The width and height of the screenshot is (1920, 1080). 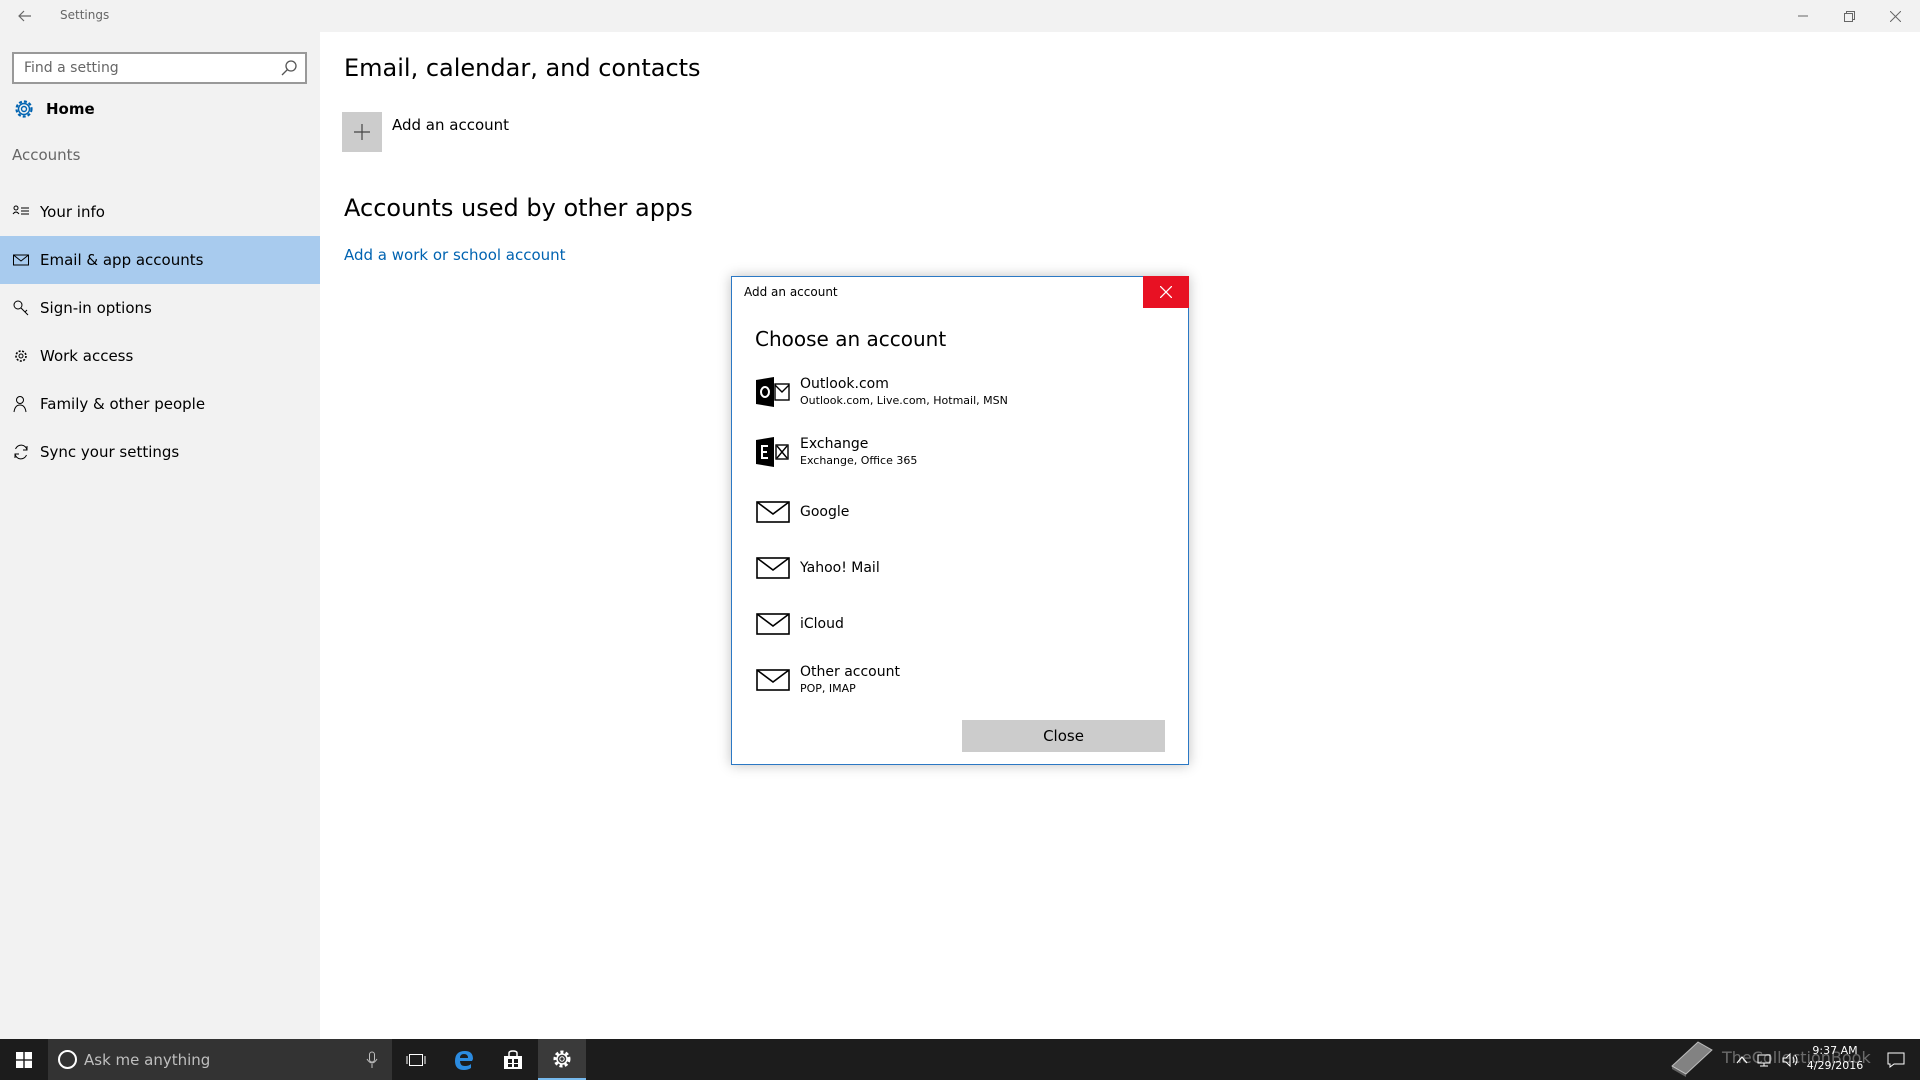 I want to click on settings-taskbar-button, so click(x=562, y=1059).